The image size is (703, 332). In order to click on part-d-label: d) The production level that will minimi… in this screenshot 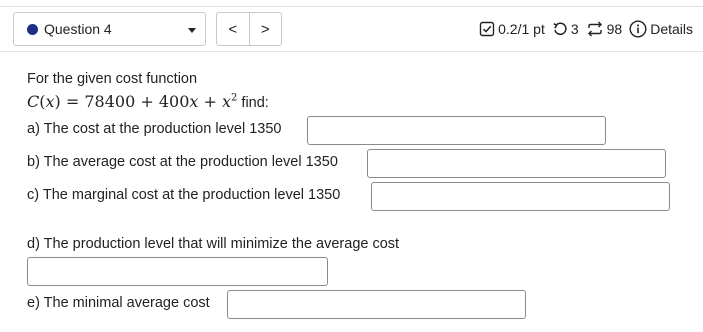, I will do `click(213, 244)`.